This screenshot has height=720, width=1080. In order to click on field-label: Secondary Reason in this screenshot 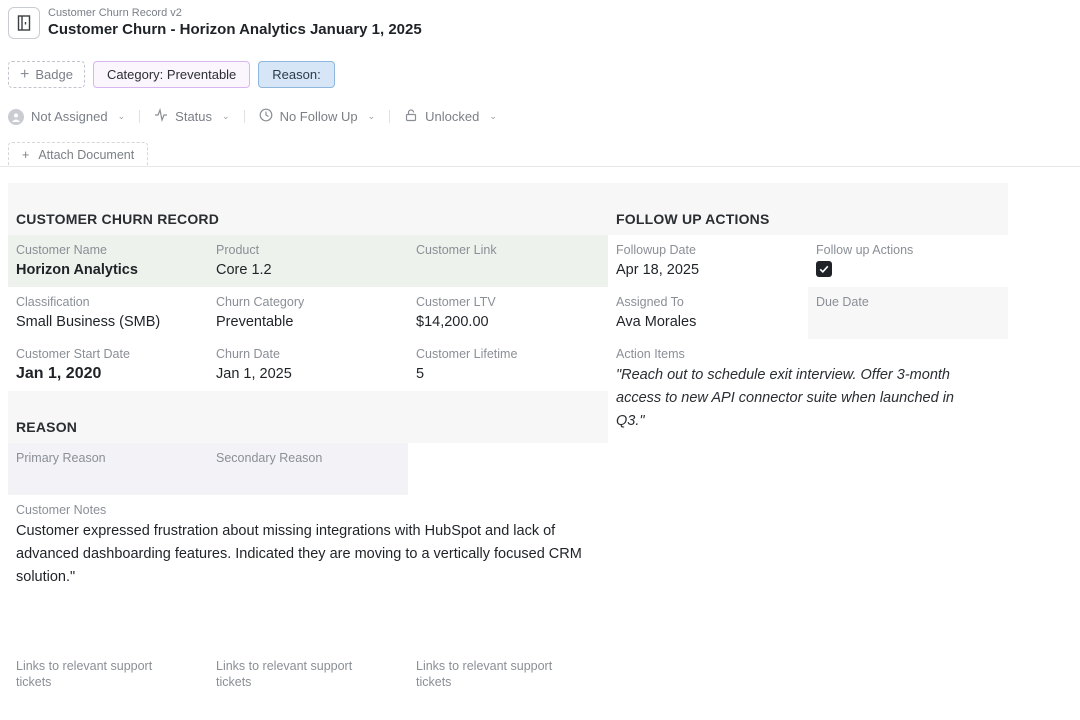, I will do `click(269, 458)`.